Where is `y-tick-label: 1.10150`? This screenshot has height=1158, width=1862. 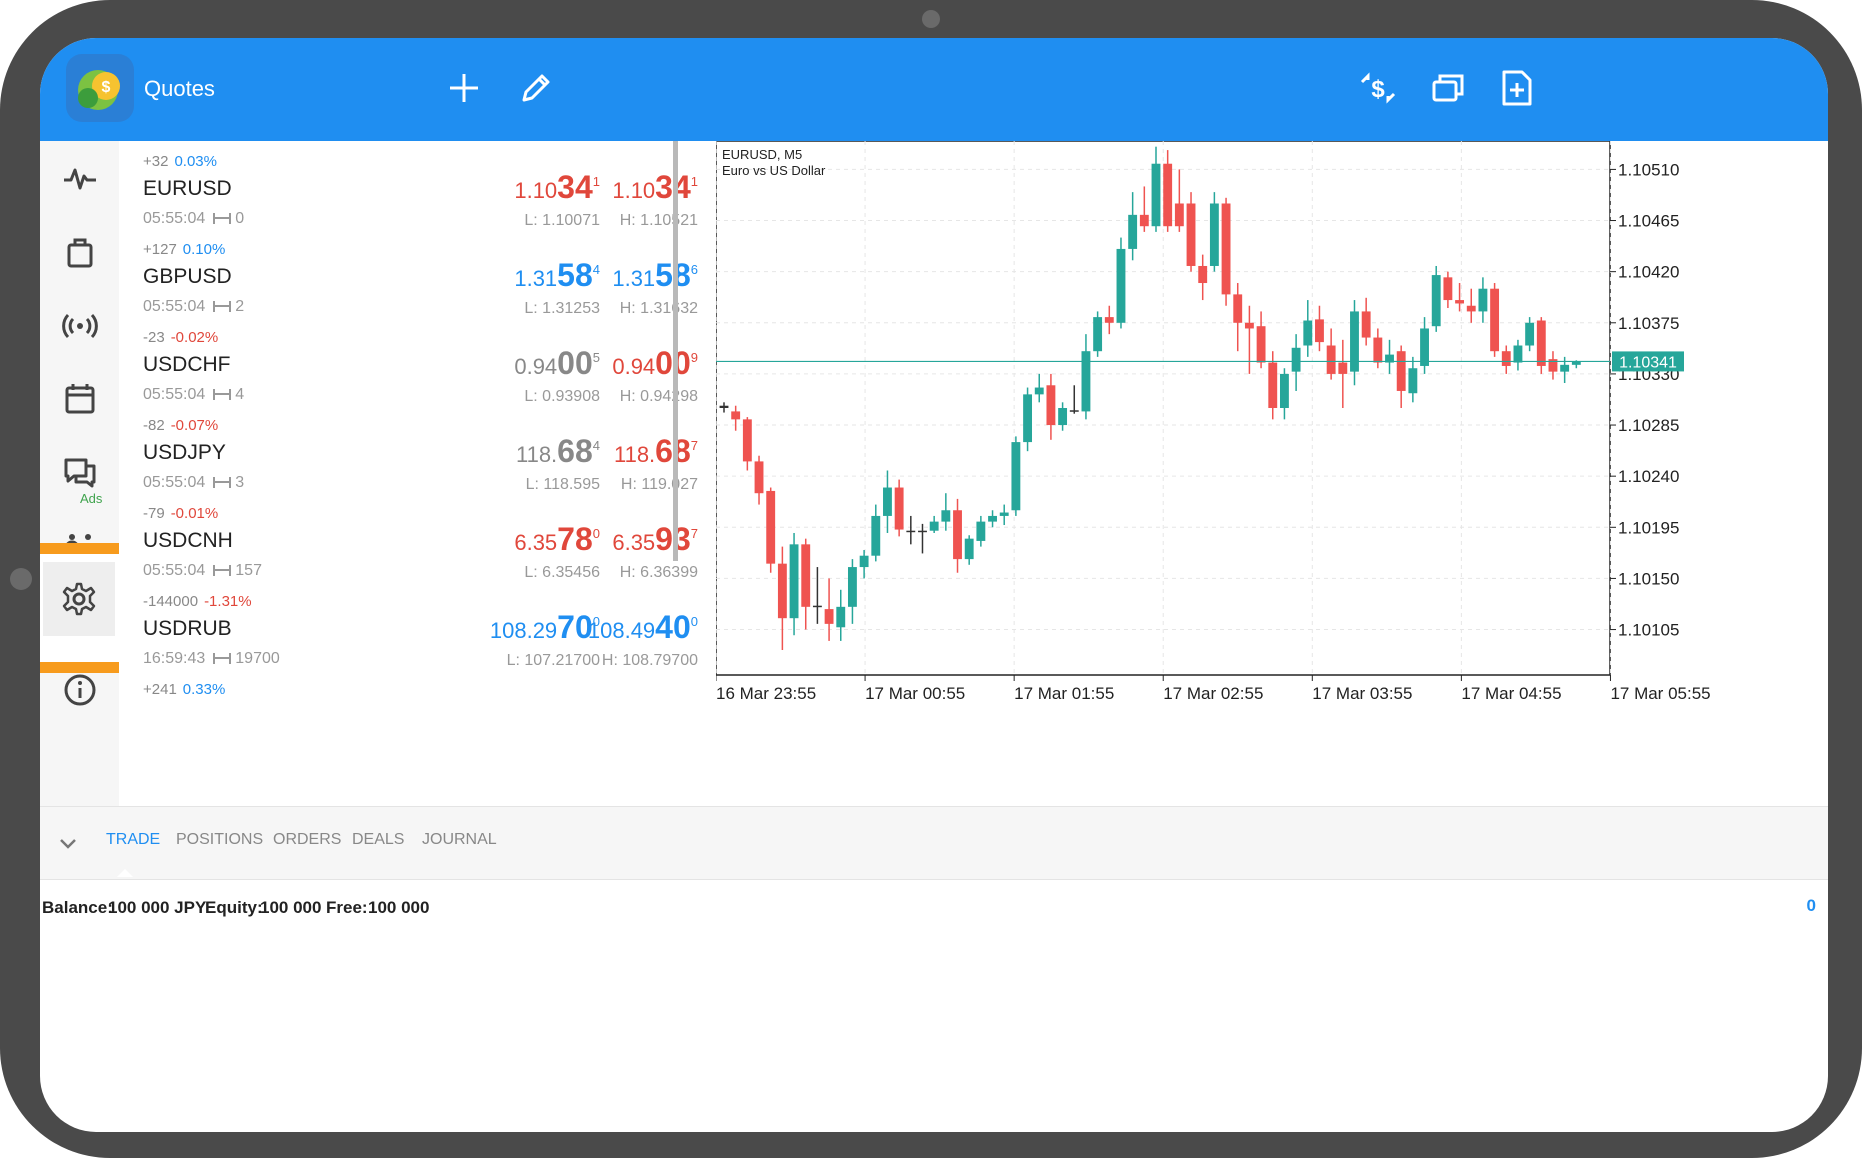 y-tick-label: 1.10150 is located at coordinates (1648, 578).